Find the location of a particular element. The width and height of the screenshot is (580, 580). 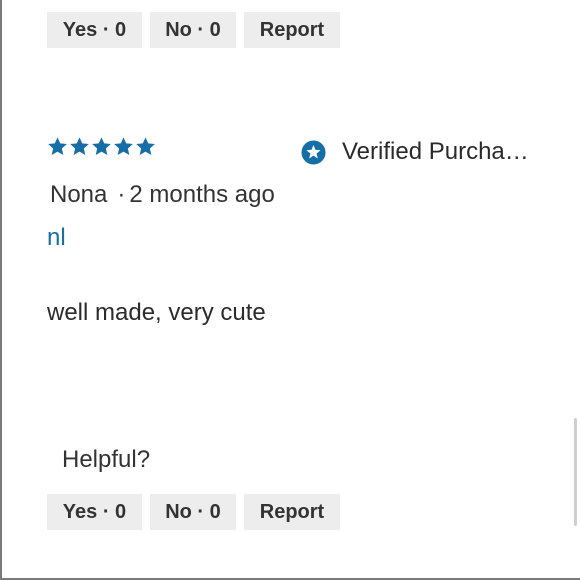

review-date: 2 months ago is located at coordinates (202, 194).